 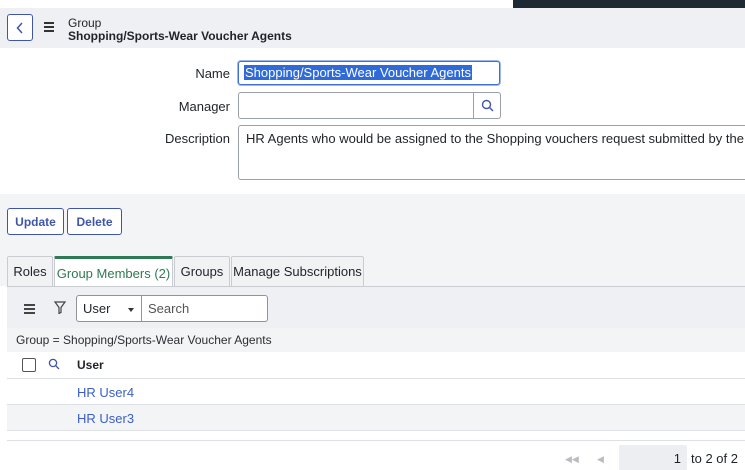 I want to click on tab-manage-subscriptions: Manage Subscriptions, so click(x=297, y=271).